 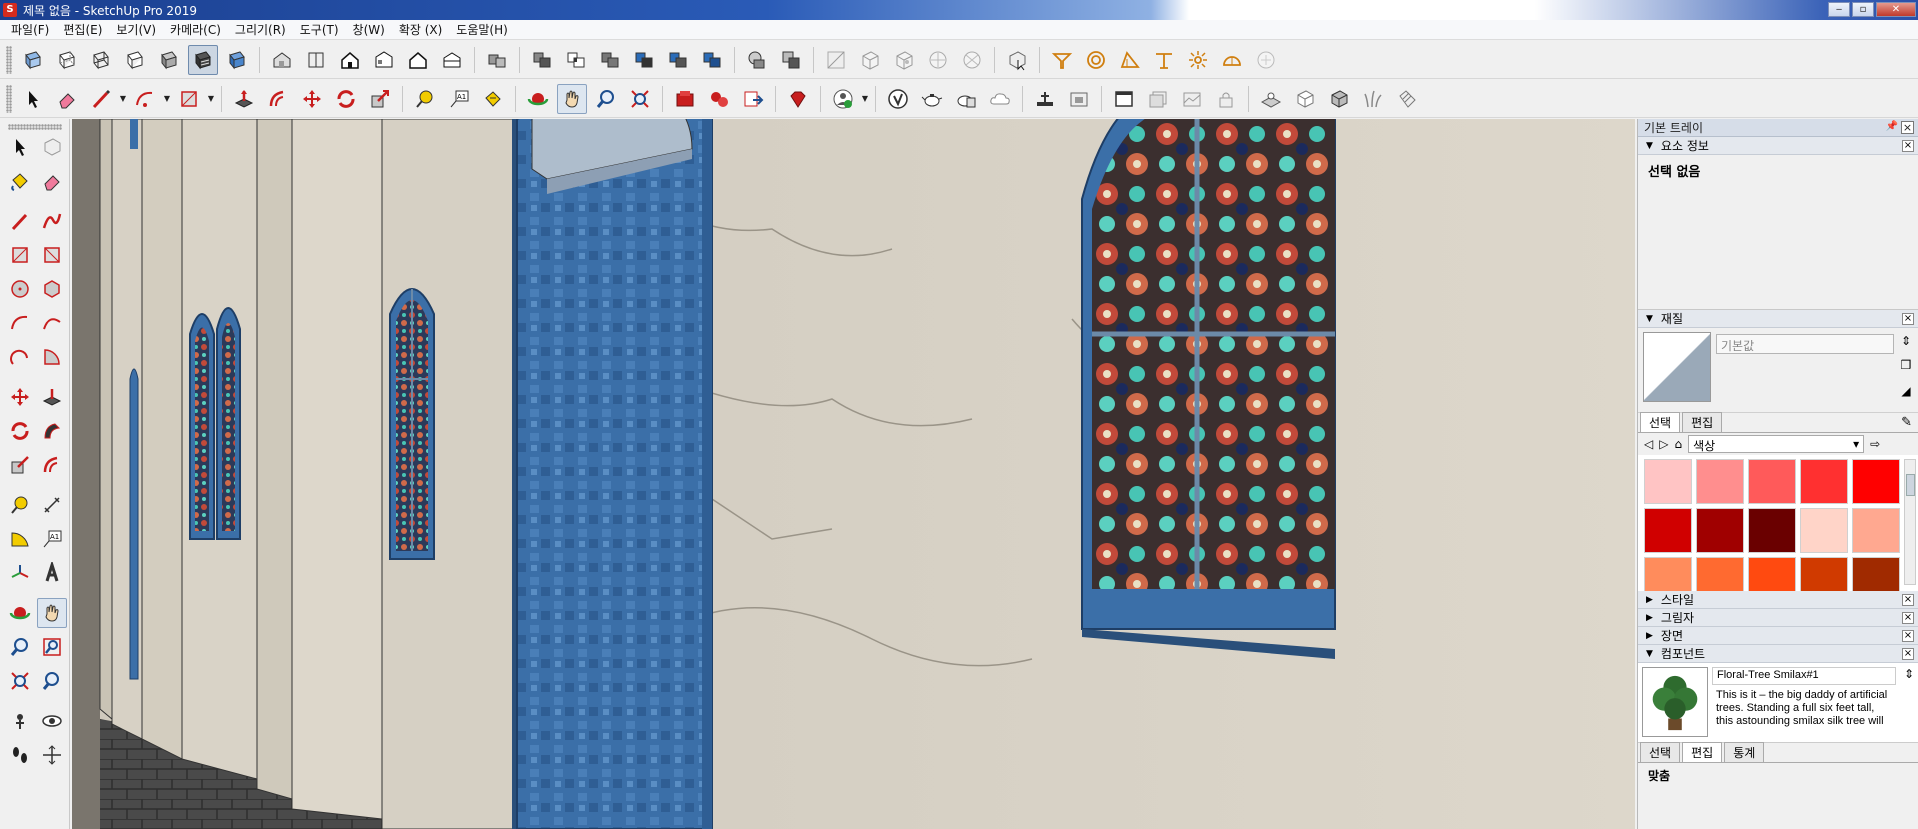 What do you see at coordinates (1000, 99) in the screenshot?
I see `cloud-icon` at bounding box center [1000, 99].